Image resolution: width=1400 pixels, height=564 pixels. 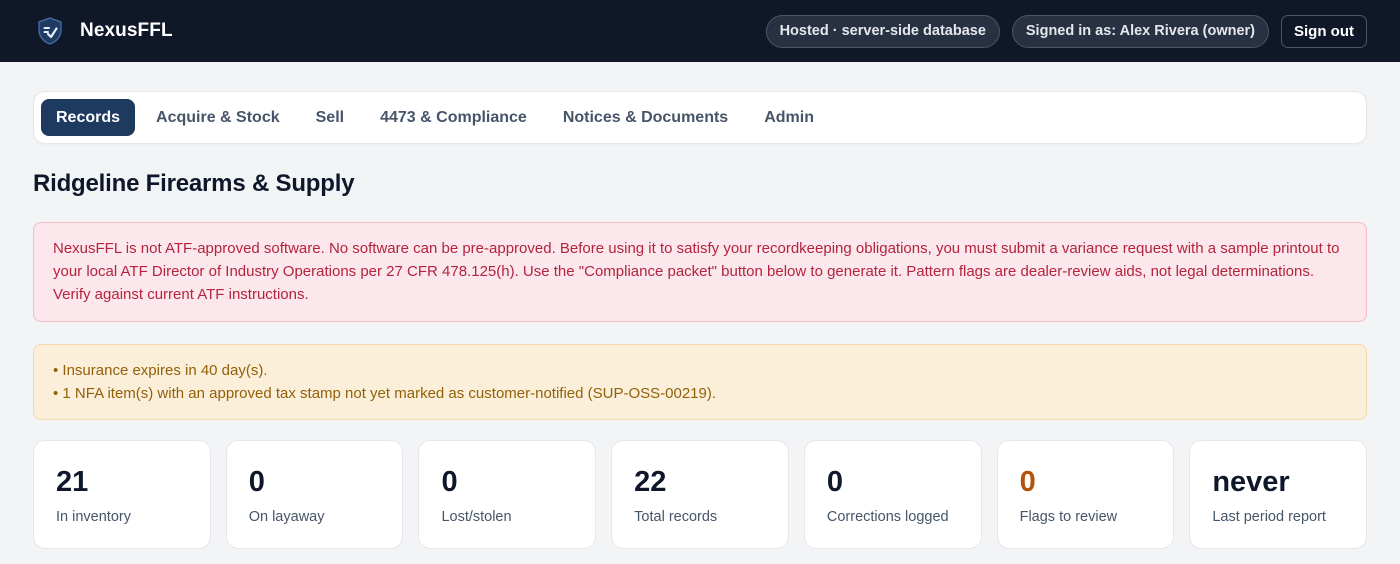 I want to click on brand: NexusFFL, so click(x=104, y=31).